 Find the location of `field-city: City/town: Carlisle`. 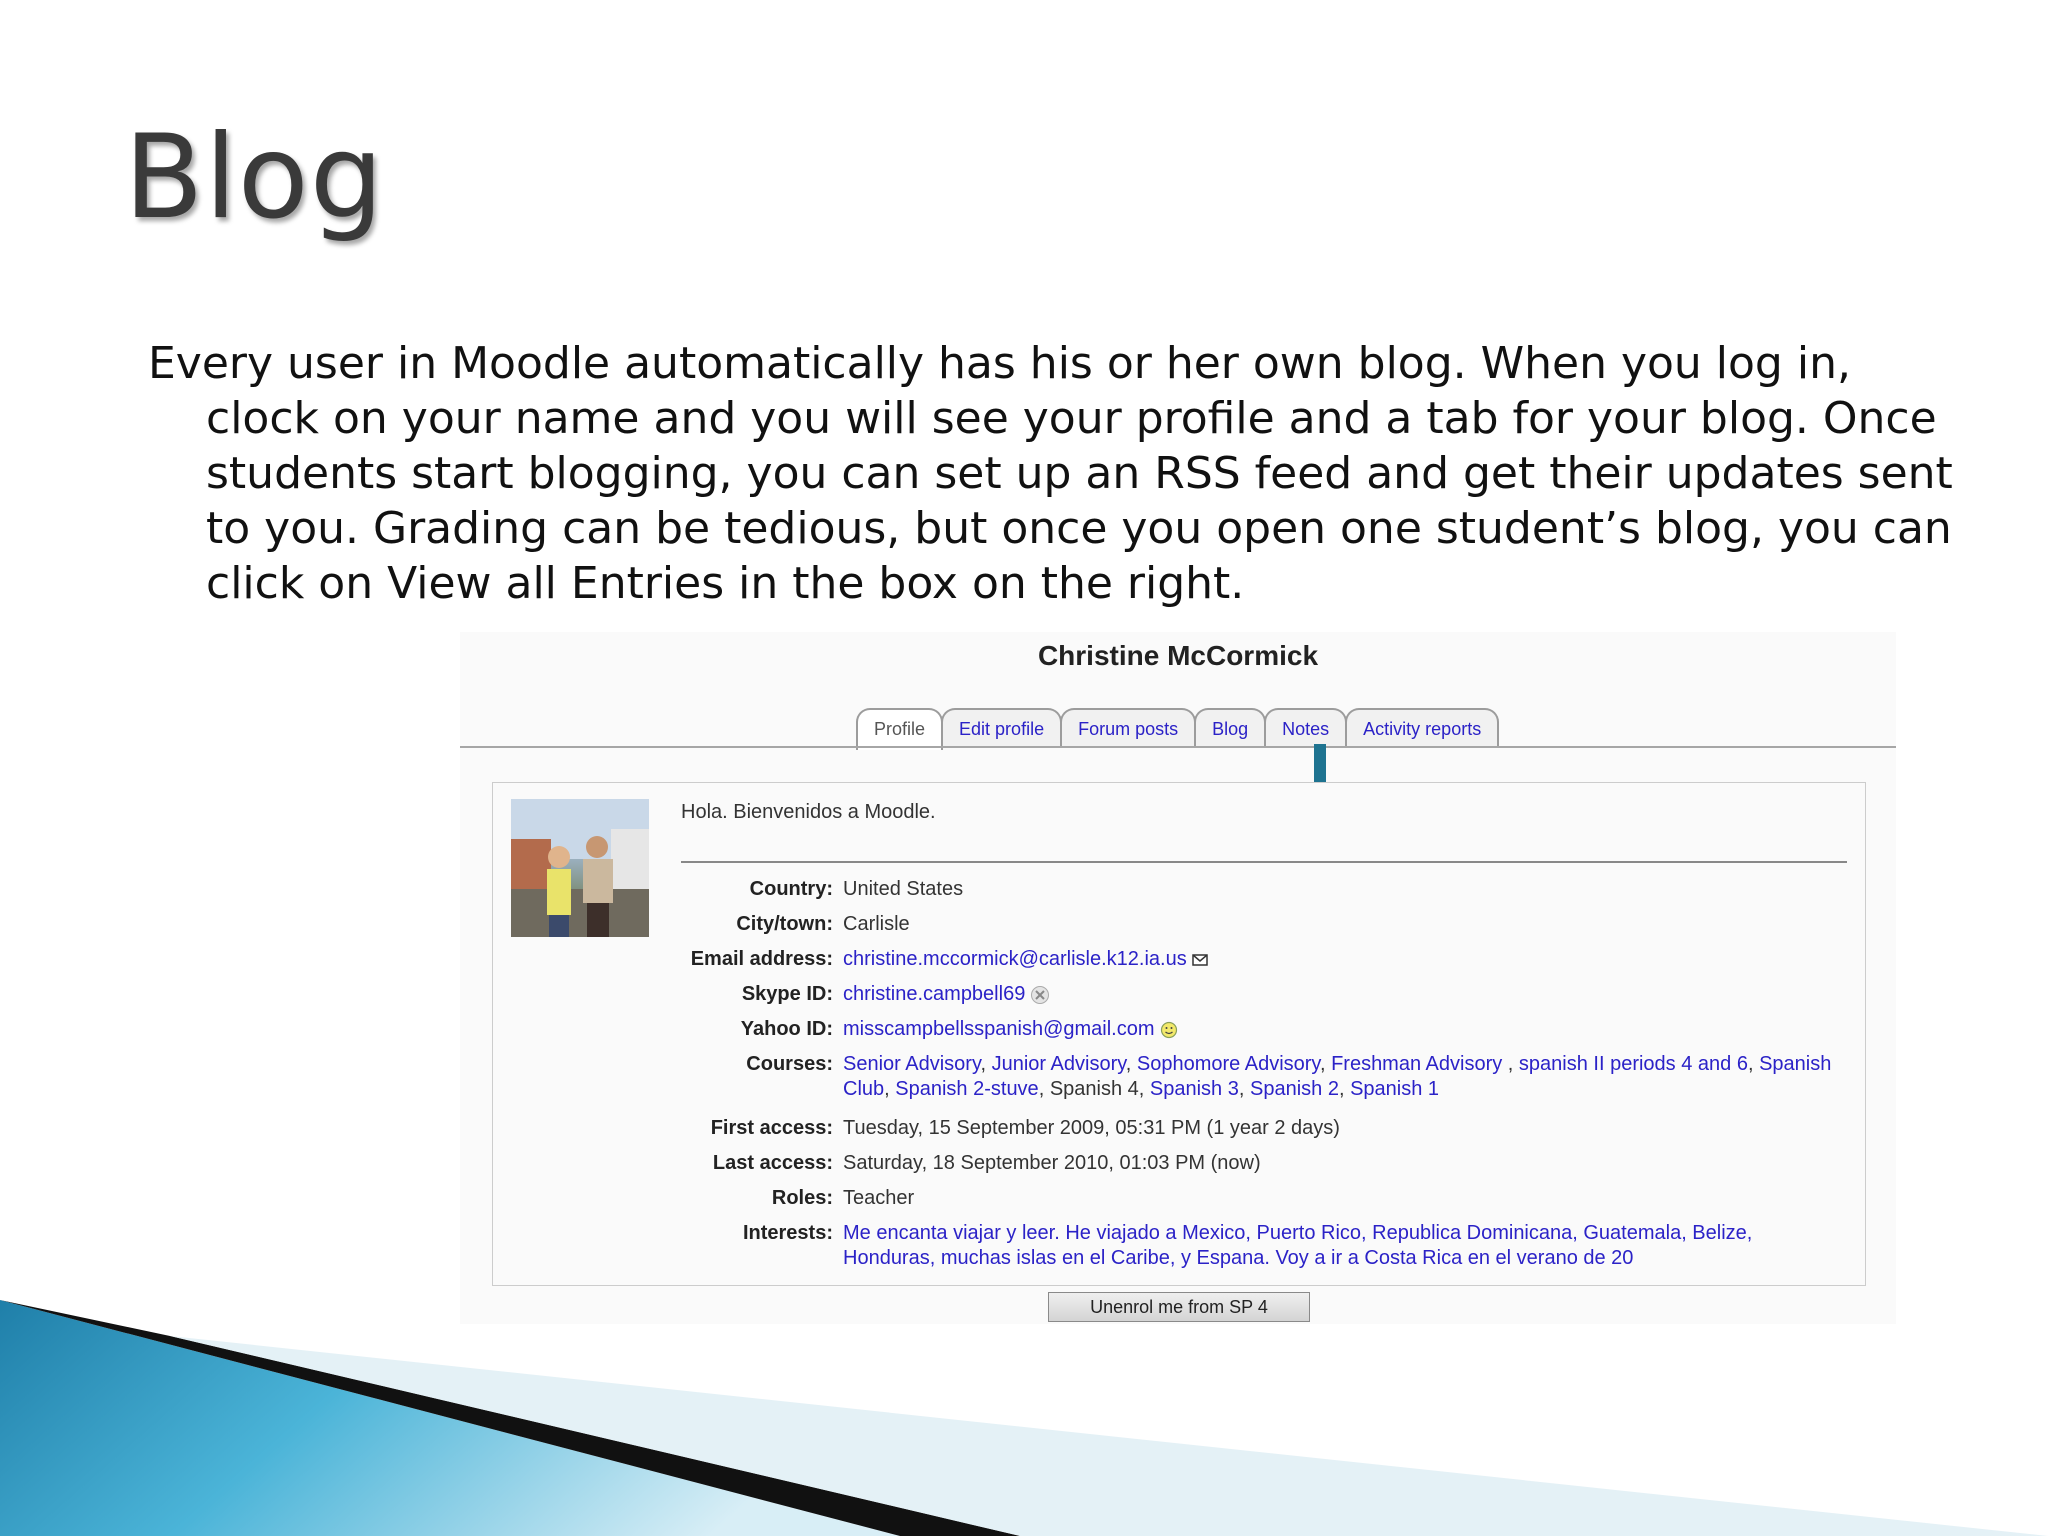

field-city: City/town: Carlisle is located at coordinates (1164, 924).